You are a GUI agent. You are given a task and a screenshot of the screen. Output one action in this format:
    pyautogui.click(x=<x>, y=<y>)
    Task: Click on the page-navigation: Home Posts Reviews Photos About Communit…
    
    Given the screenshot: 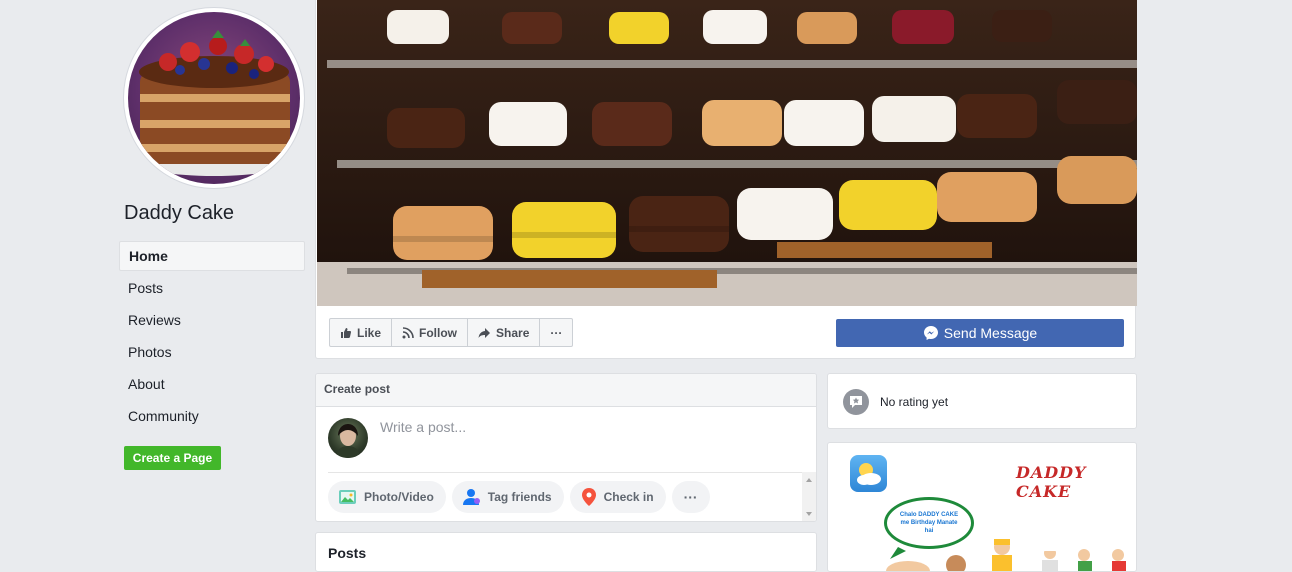 What is the action you would take?
    pyautogui.click(x=212, y=337)
    